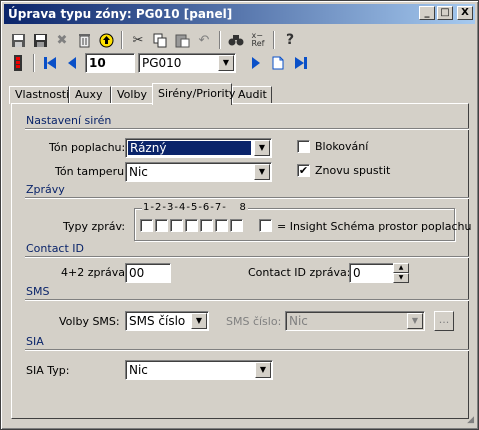  Describe the element at coordinates (90, 95) in the screenshot. I see `tab-auxy: Auxy` at that location.